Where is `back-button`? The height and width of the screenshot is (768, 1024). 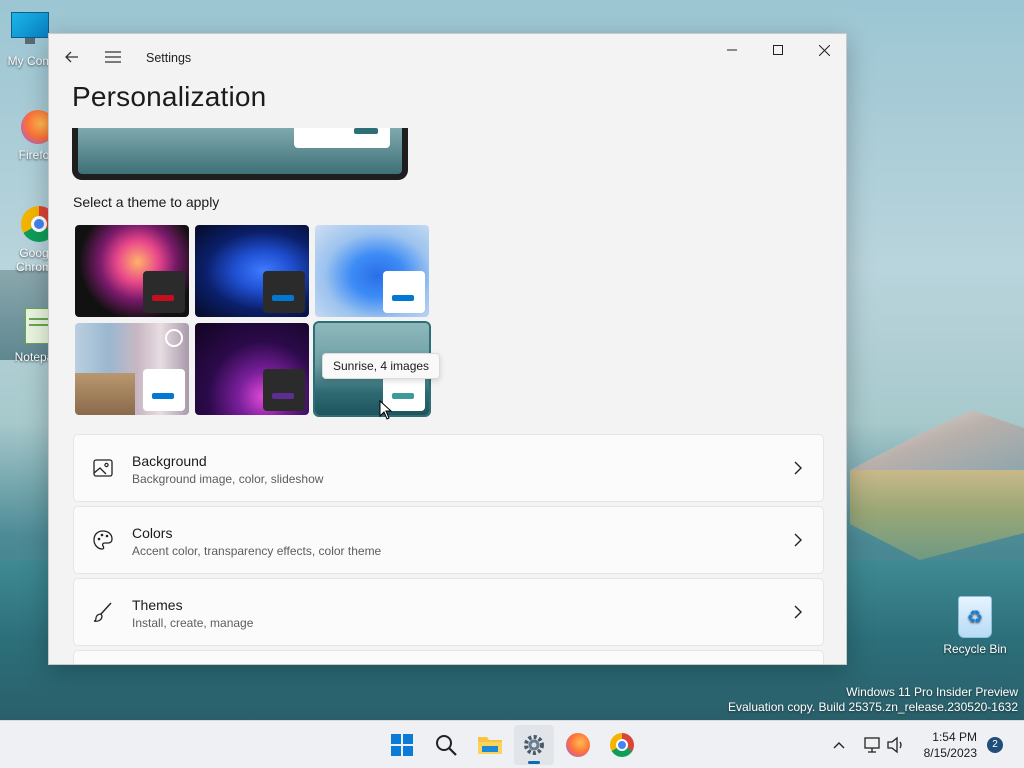
back-button is located at coordinates (72, 57).